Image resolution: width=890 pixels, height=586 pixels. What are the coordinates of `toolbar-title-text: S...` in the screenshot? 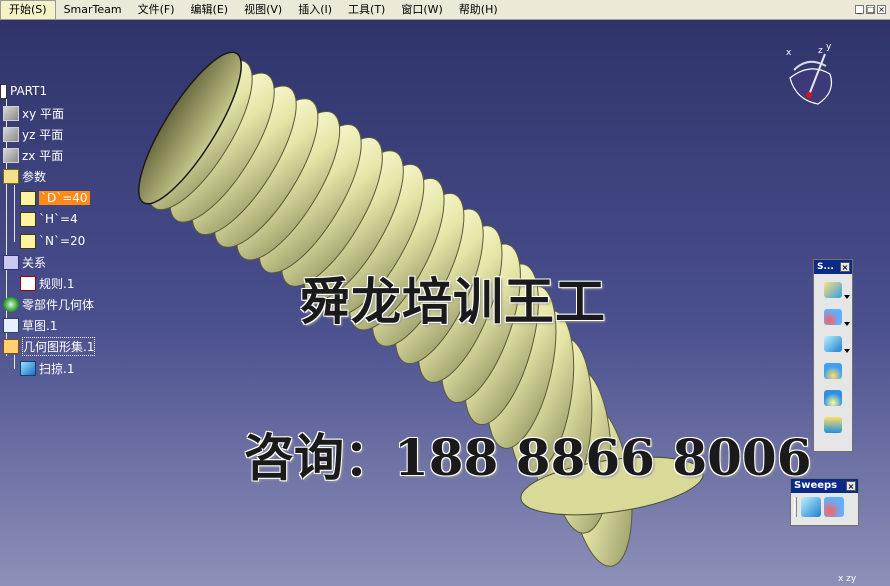 It's located at (825, 267).